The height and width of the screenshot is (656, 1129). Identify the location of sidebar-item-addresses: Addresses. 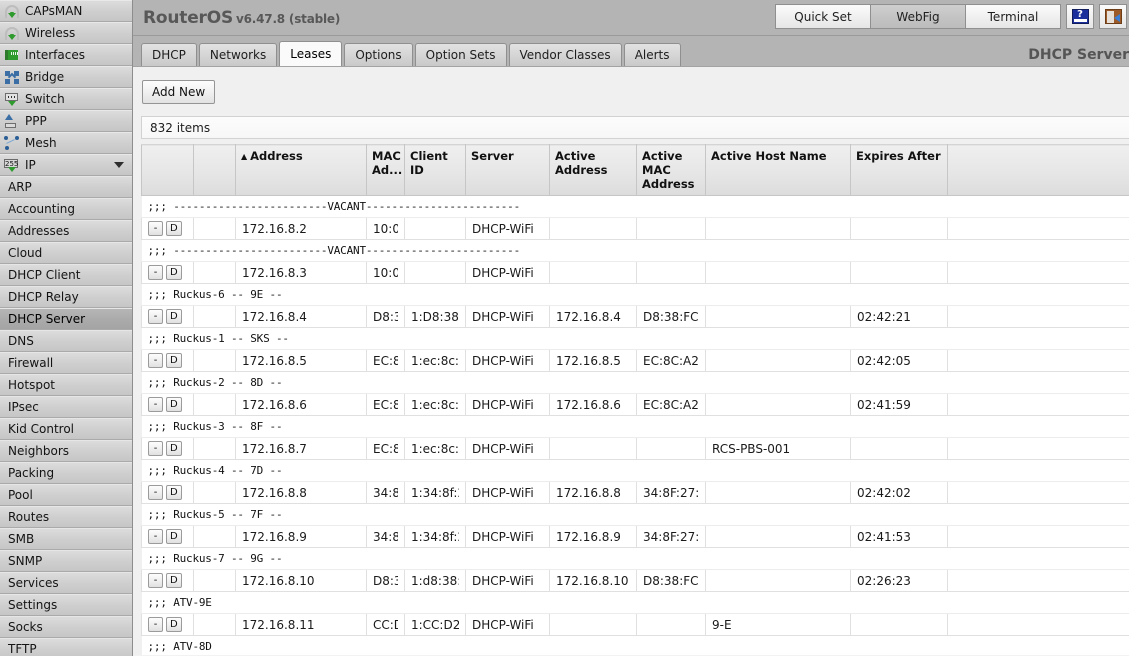
(66, 231).